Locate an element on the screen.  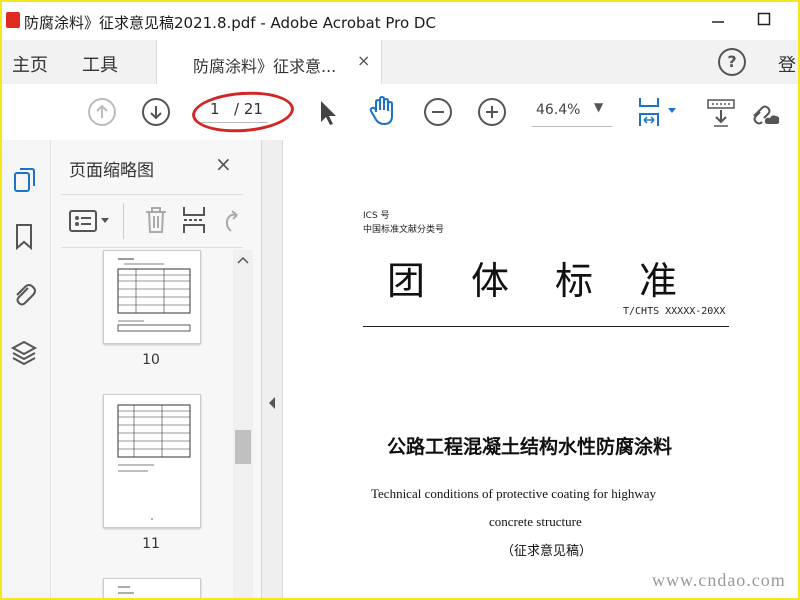
menu-bar: 主页 工具 防腐涂料》征求意... × ? 登 is located at coordinates (400, 62).